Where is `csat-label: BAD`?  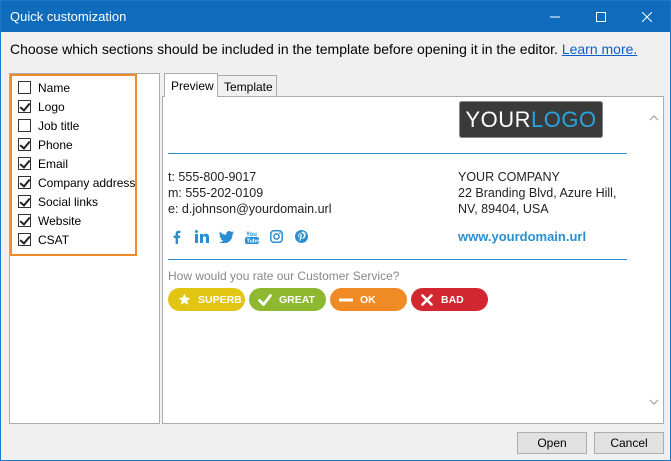 csat-label: BAD is located at coordinates (452, 299).